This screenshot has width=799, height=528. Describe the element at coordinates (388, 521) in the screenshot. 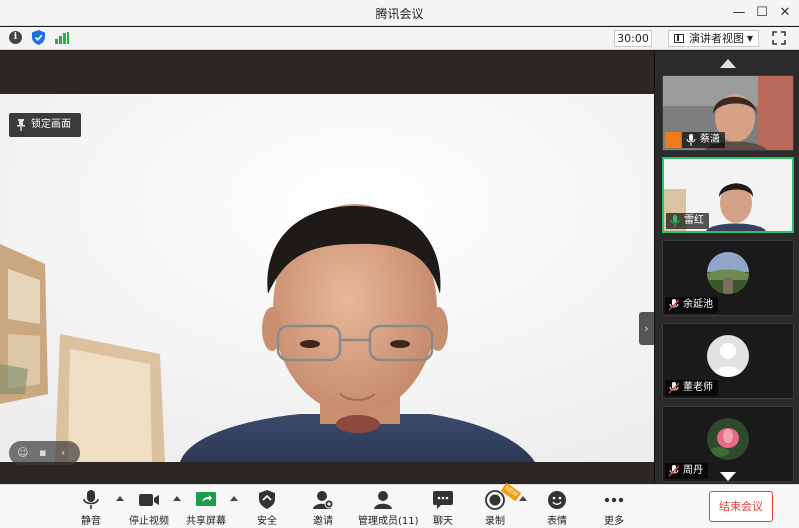

I see `manage-members-label: 管理成员(11)` at that location.